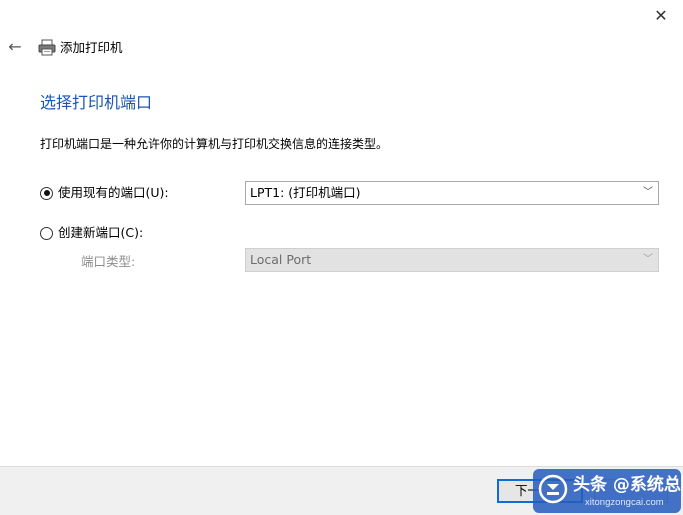 This screenshot has width=683, height=515. Describe the element at coordinates (452, 260) in the screenshot. I see `port-type-select: Local Port ﹀` at that location.